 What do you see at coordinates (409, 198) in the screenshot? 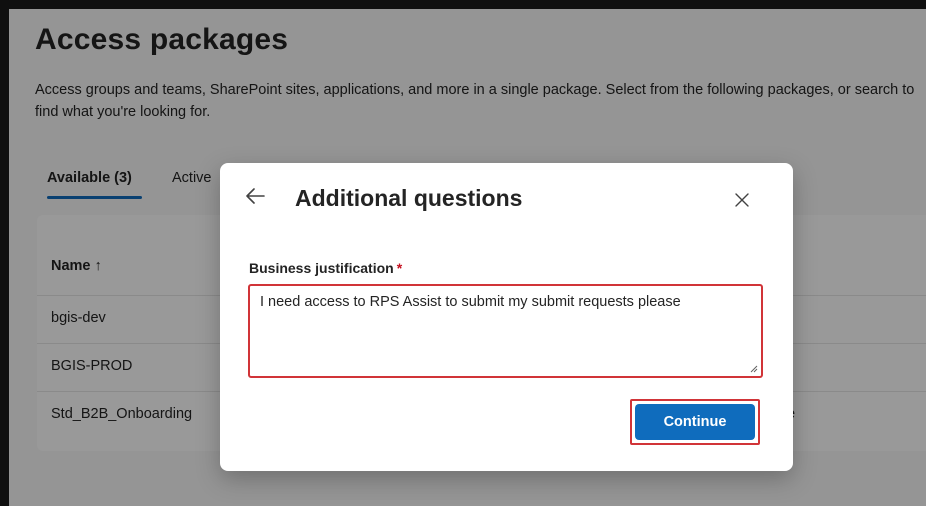
I see `dialog-title: Additional questions` at bounding box center [409, 198].